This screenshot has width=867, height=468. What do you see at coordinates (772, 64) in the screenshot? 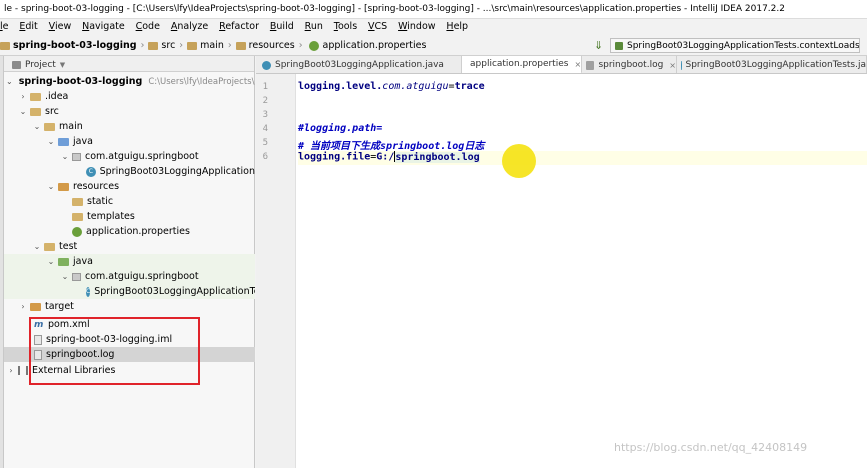
I see `tab-tests-java: SpringBoot03LoggingApplicationTests.ja` at bounding box center [772, 64].